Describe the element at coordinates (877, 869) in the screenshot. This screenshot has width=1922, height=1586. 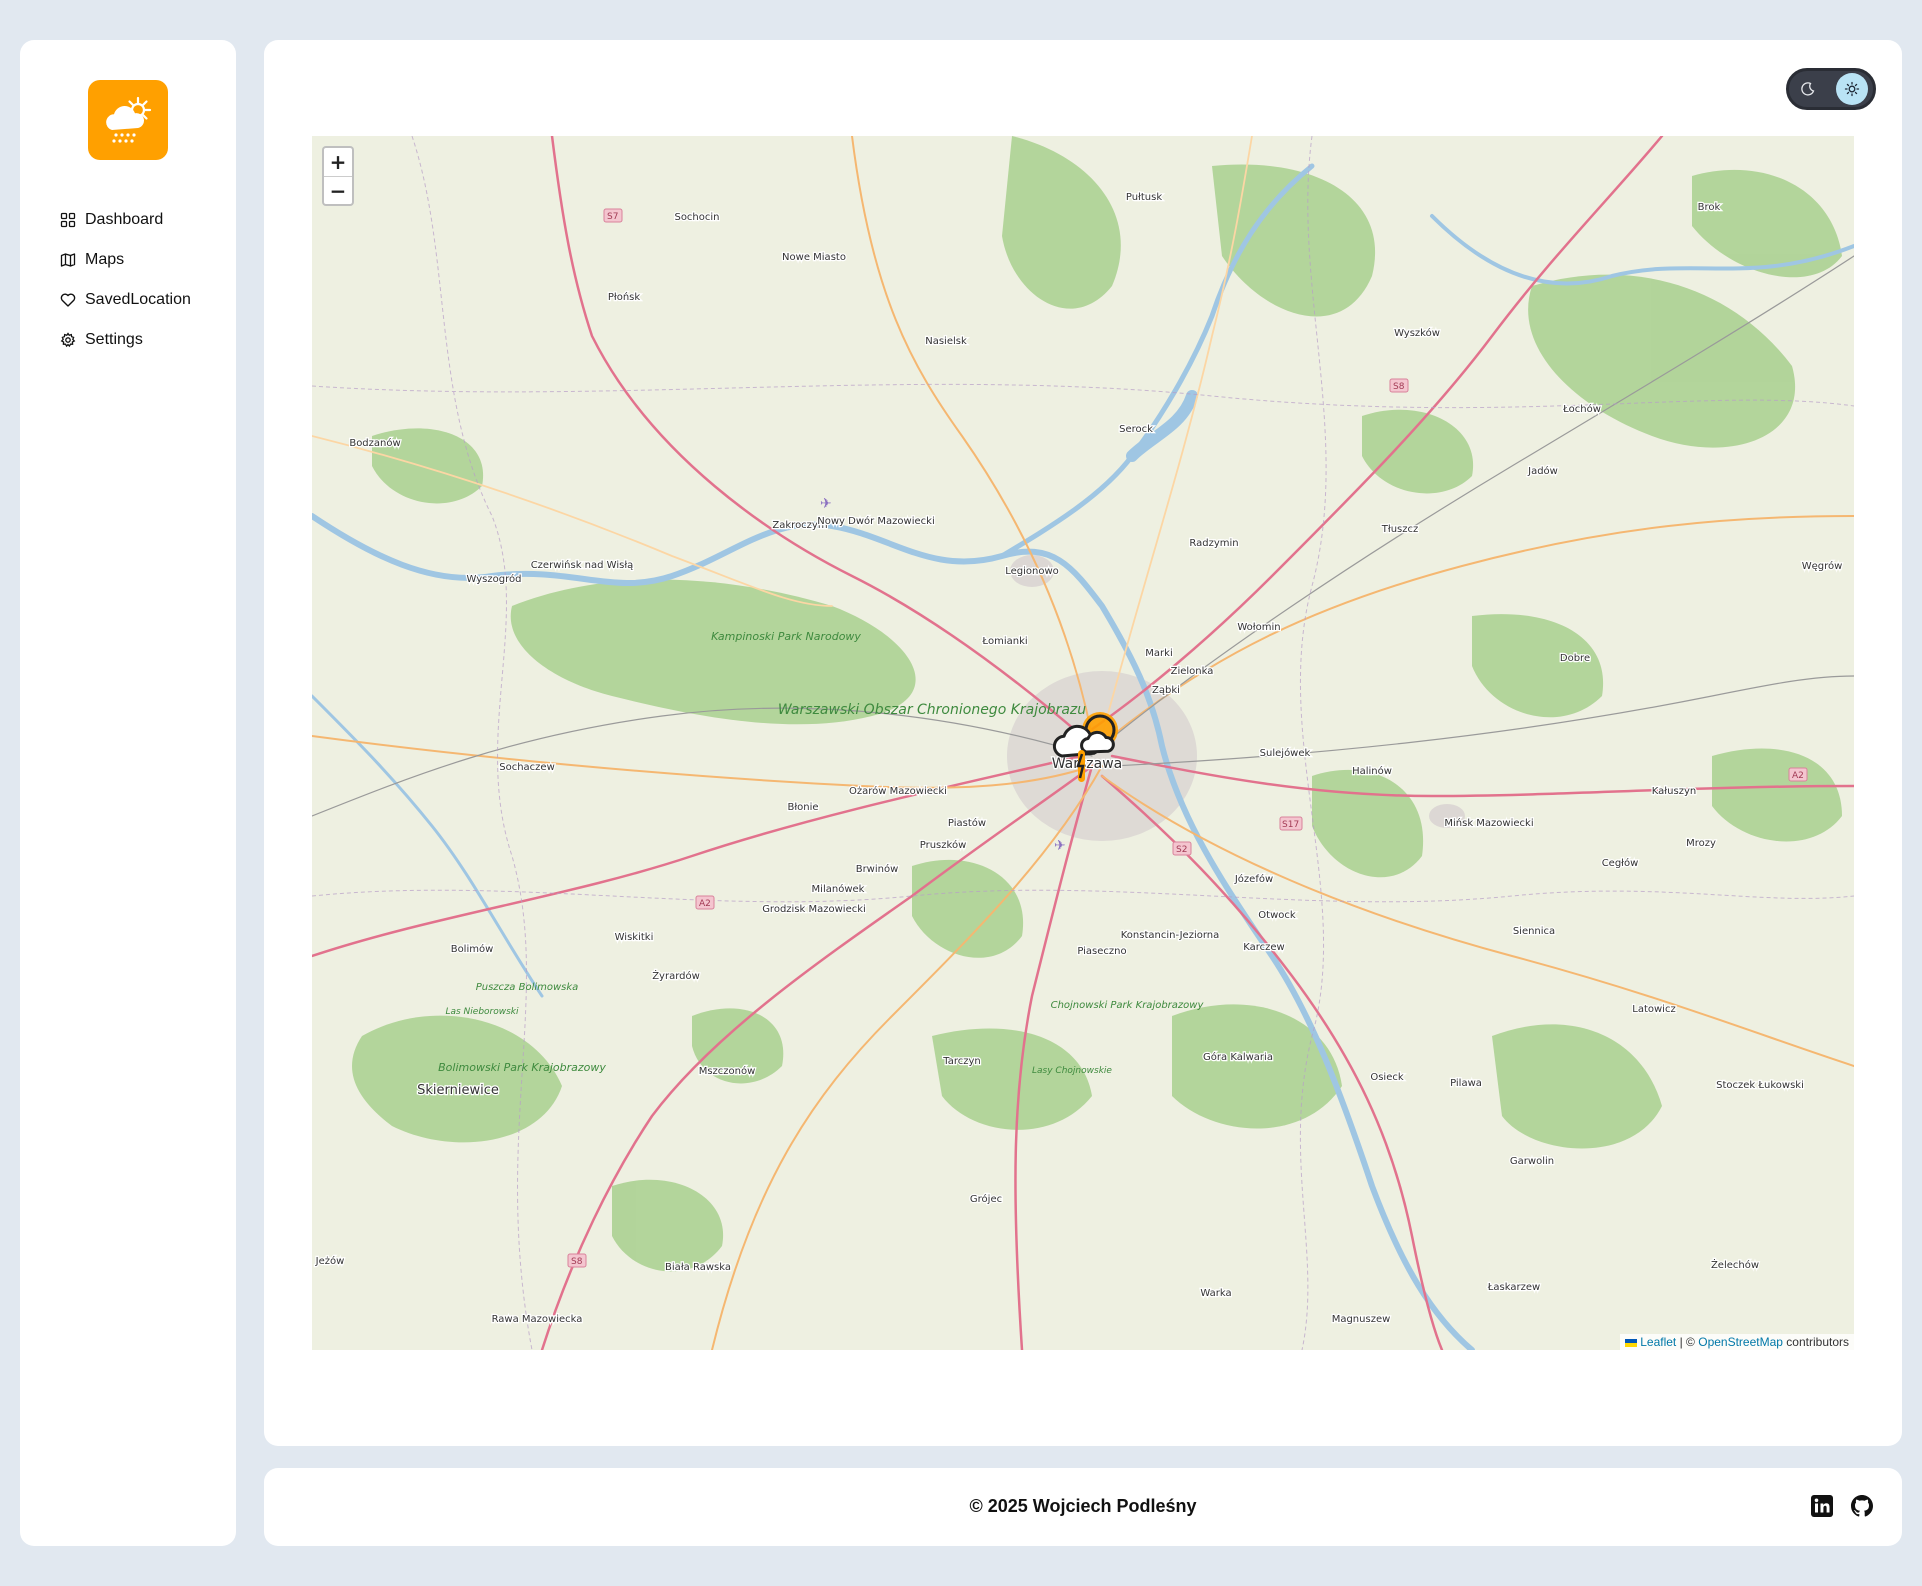
I see `place-label: Brwinów` at that location.